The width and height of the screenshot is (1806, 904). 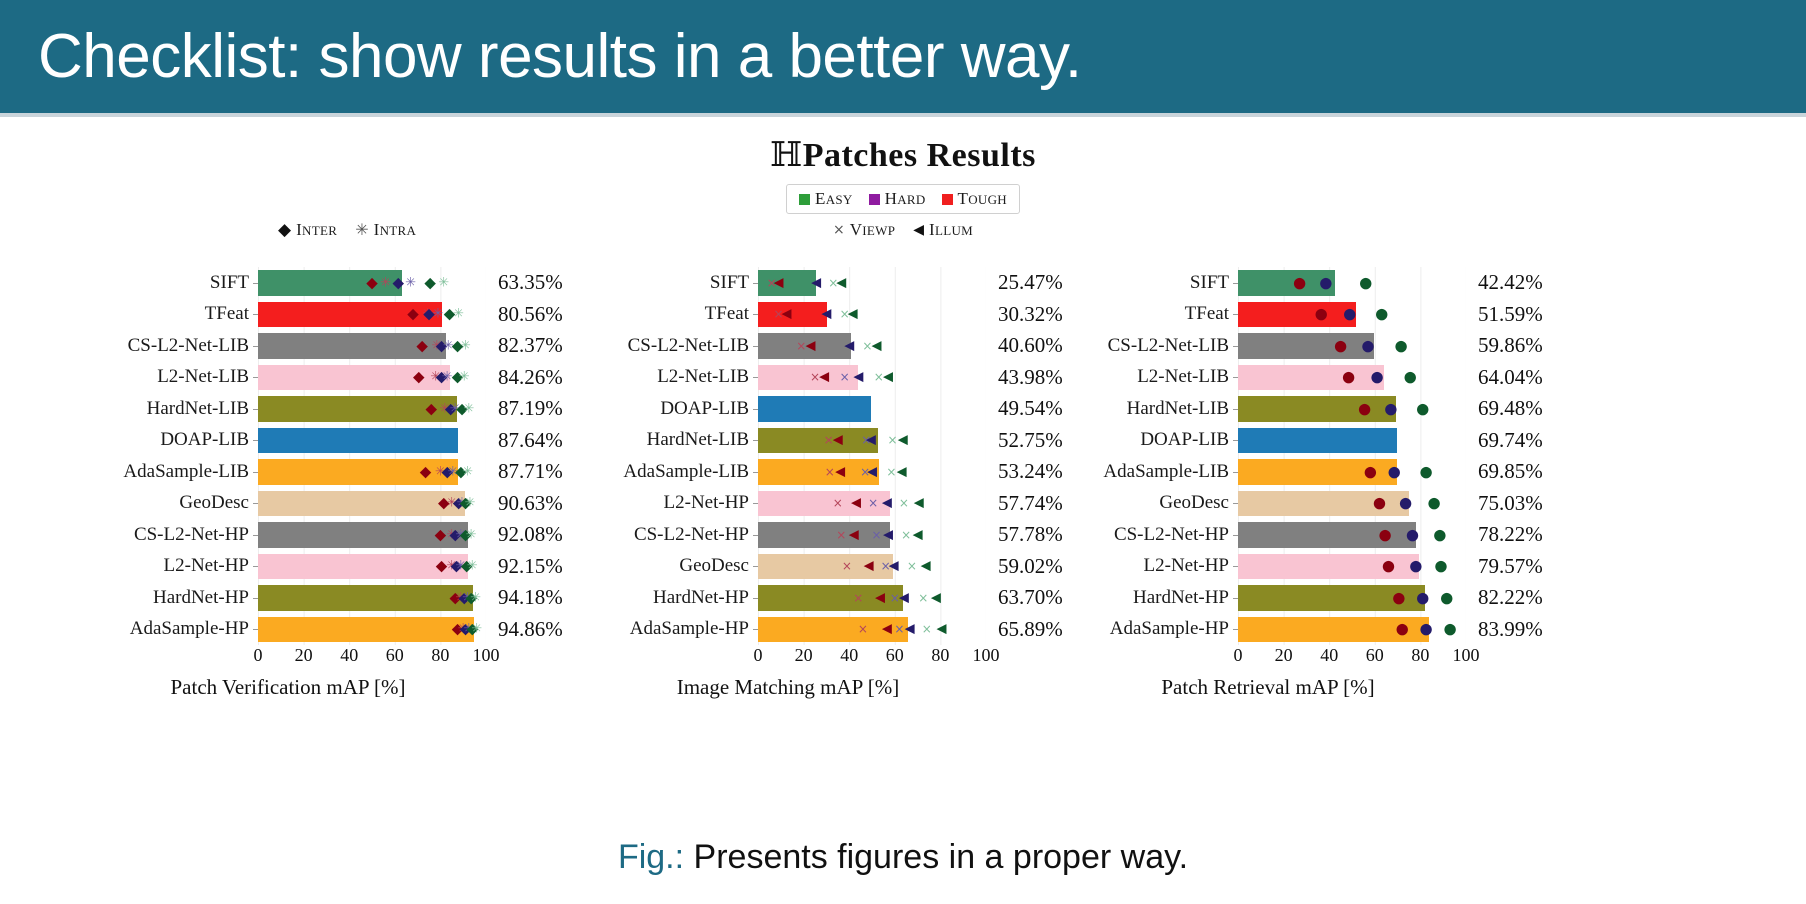 What do you see at coordinates (1320, 503) in the screenshot?
I see `bar-row: GeoDesc ● ● ● 75.03%` at bounding box center [1320, 503].